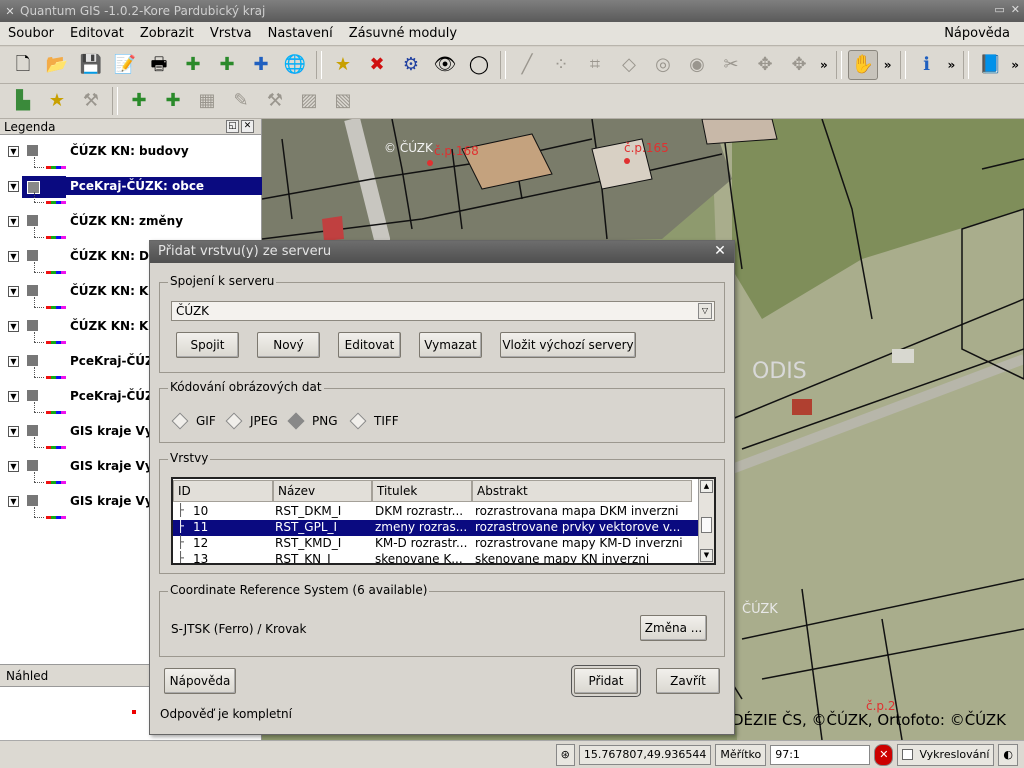 Image resolution: width=1024 pixels, height=768 pixels. I want to click on menu-soubor: Soubor, so click(31, 33).